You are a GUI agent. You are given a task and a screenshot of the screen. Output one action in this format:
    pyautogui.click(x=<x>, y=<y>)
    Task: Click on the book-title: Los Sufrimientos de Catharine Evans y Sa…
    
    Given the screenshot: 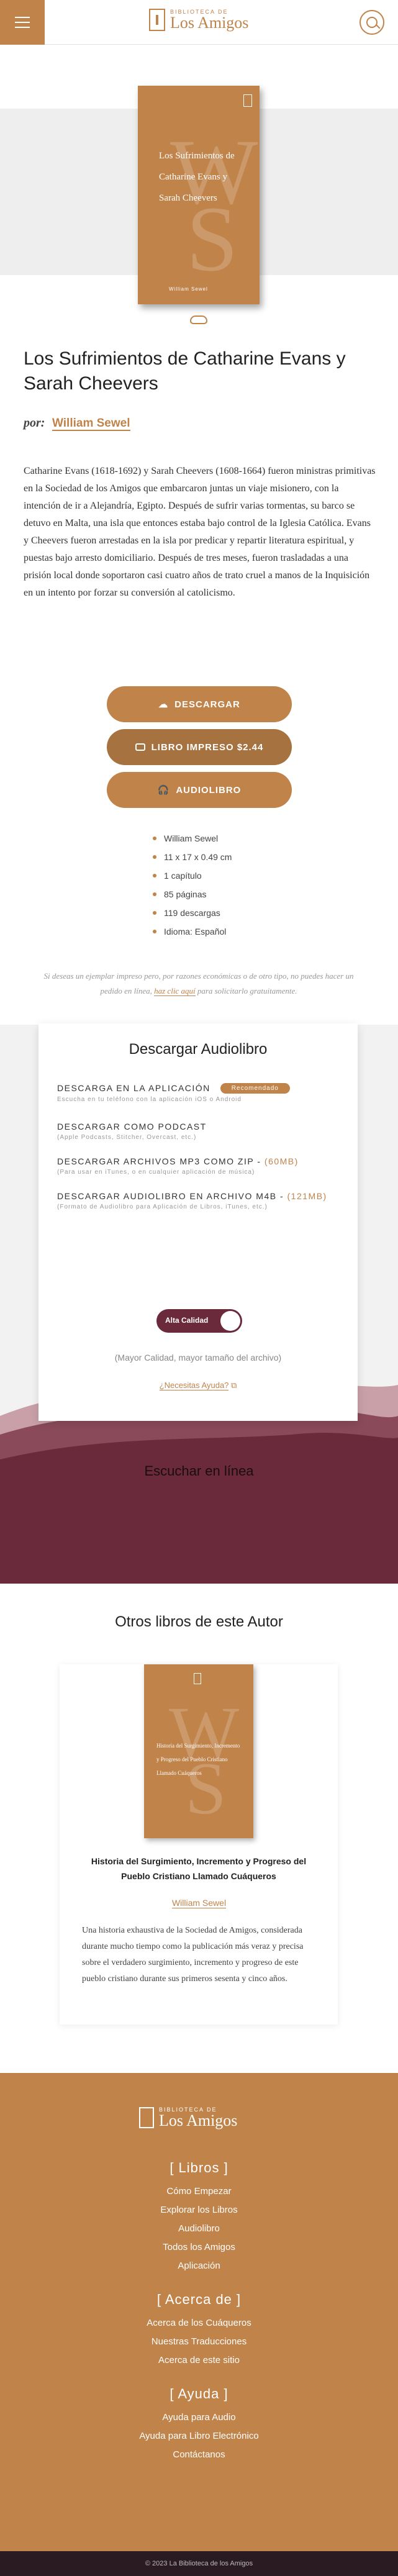 What is the action you would take?
    pyautogui.click(x=185, y=371)
    